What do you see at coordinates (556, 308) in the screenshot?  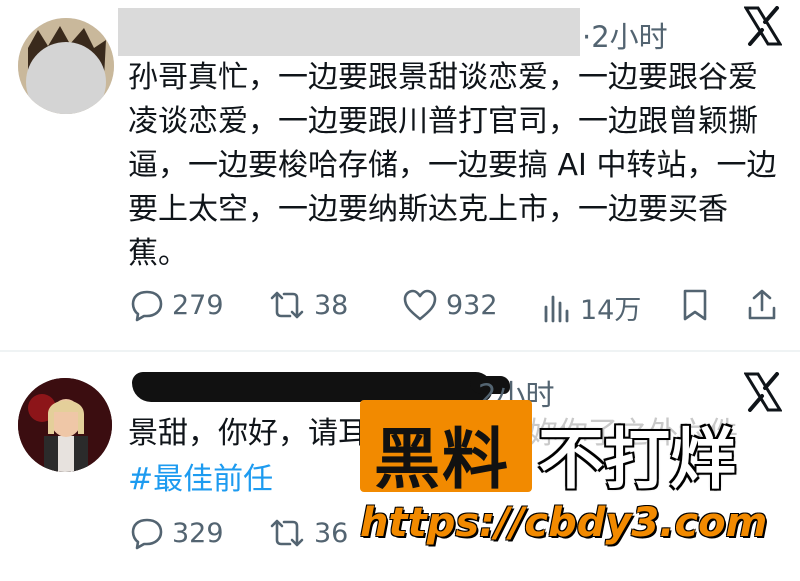 I see `views-icon` at bounding box center [556, 308].